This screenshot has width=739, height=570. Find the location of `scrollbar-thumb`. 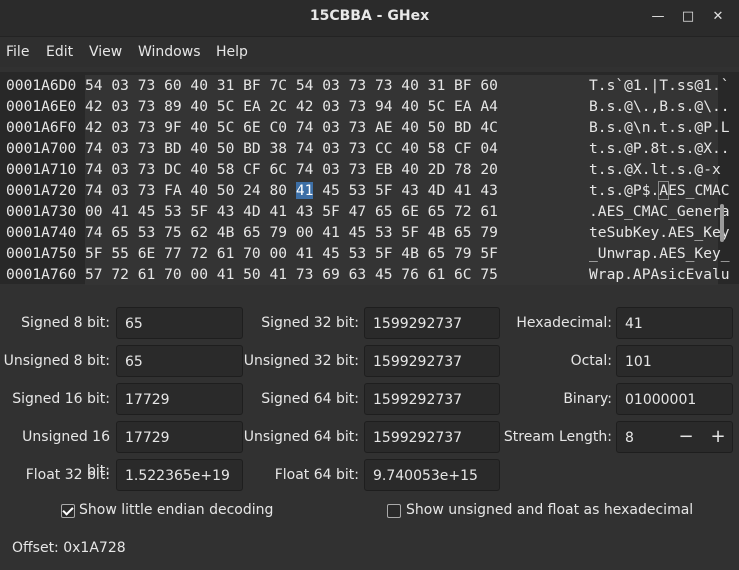

scrollbar-thumb is located at coordinates (722, 223).